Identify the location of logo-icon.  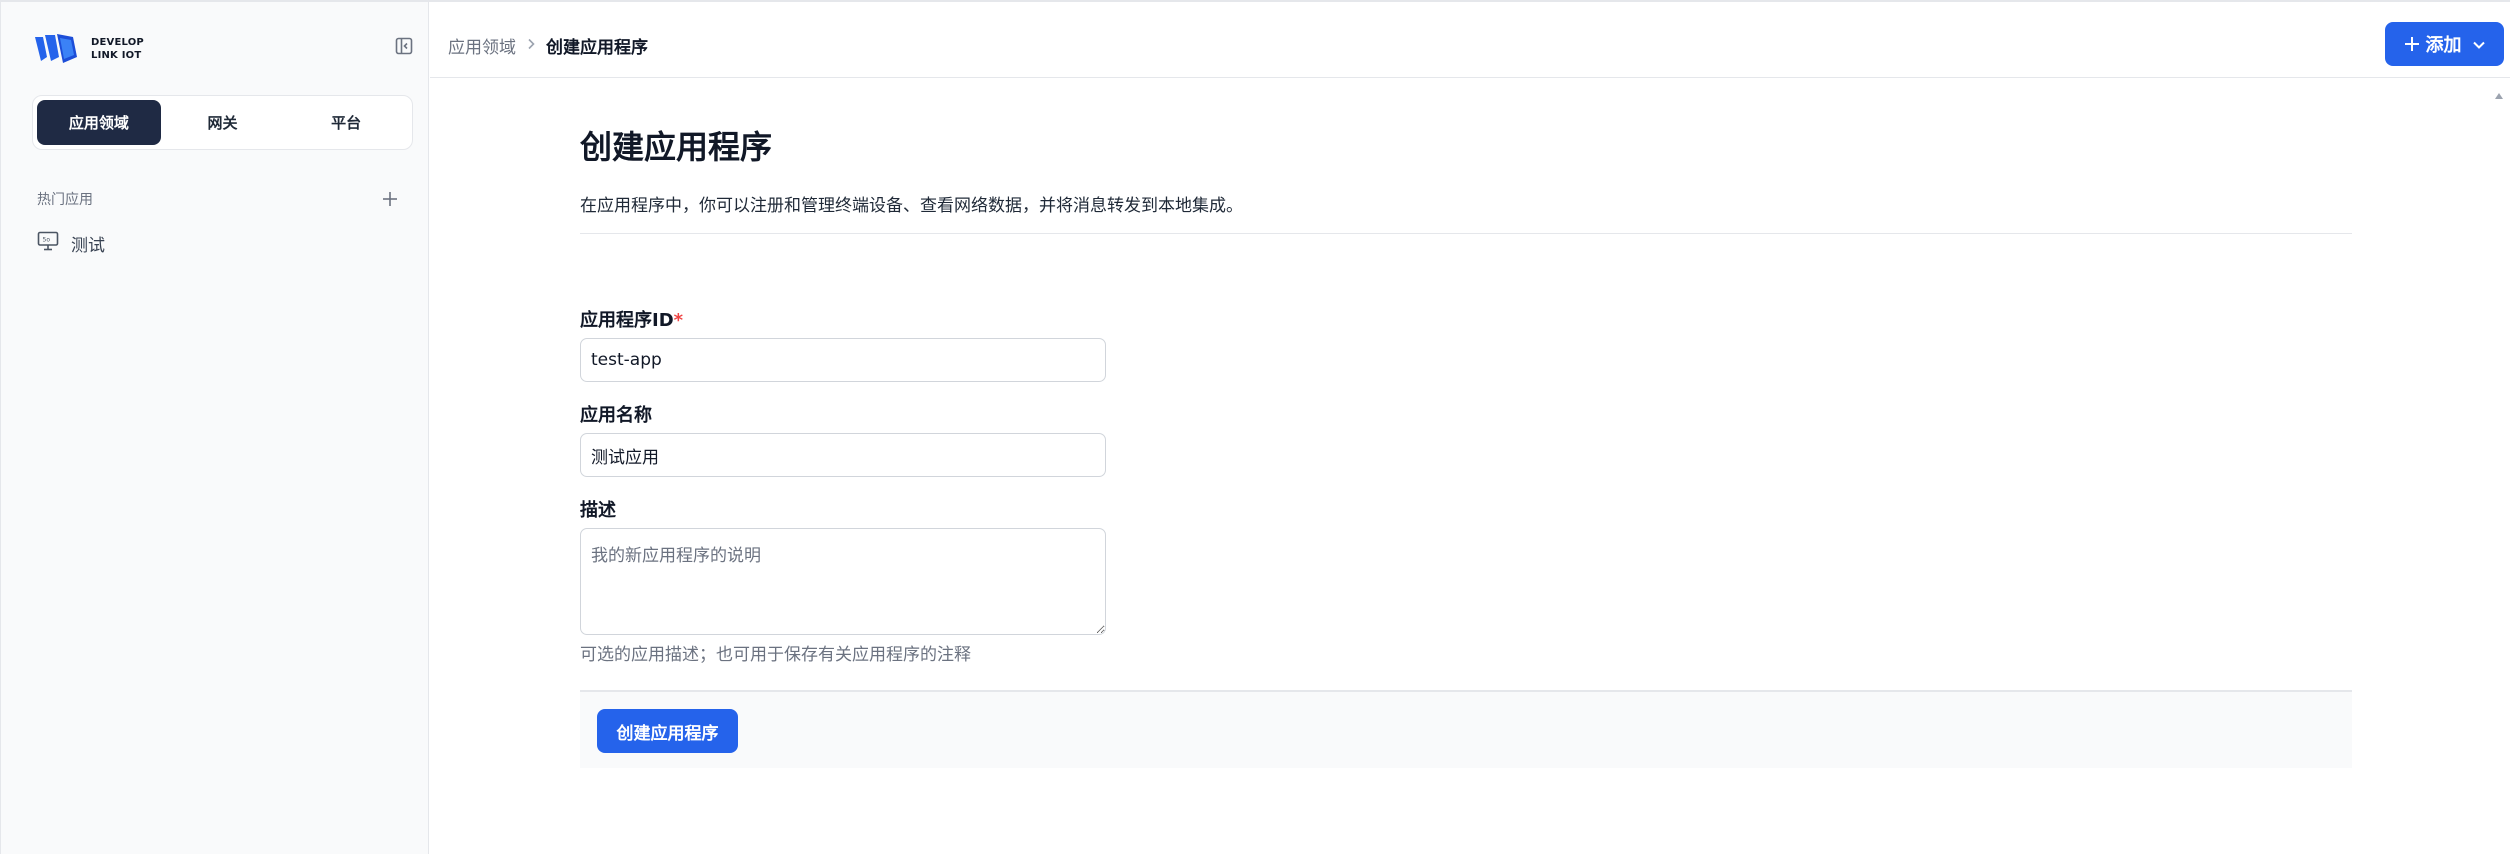
(56, 49).